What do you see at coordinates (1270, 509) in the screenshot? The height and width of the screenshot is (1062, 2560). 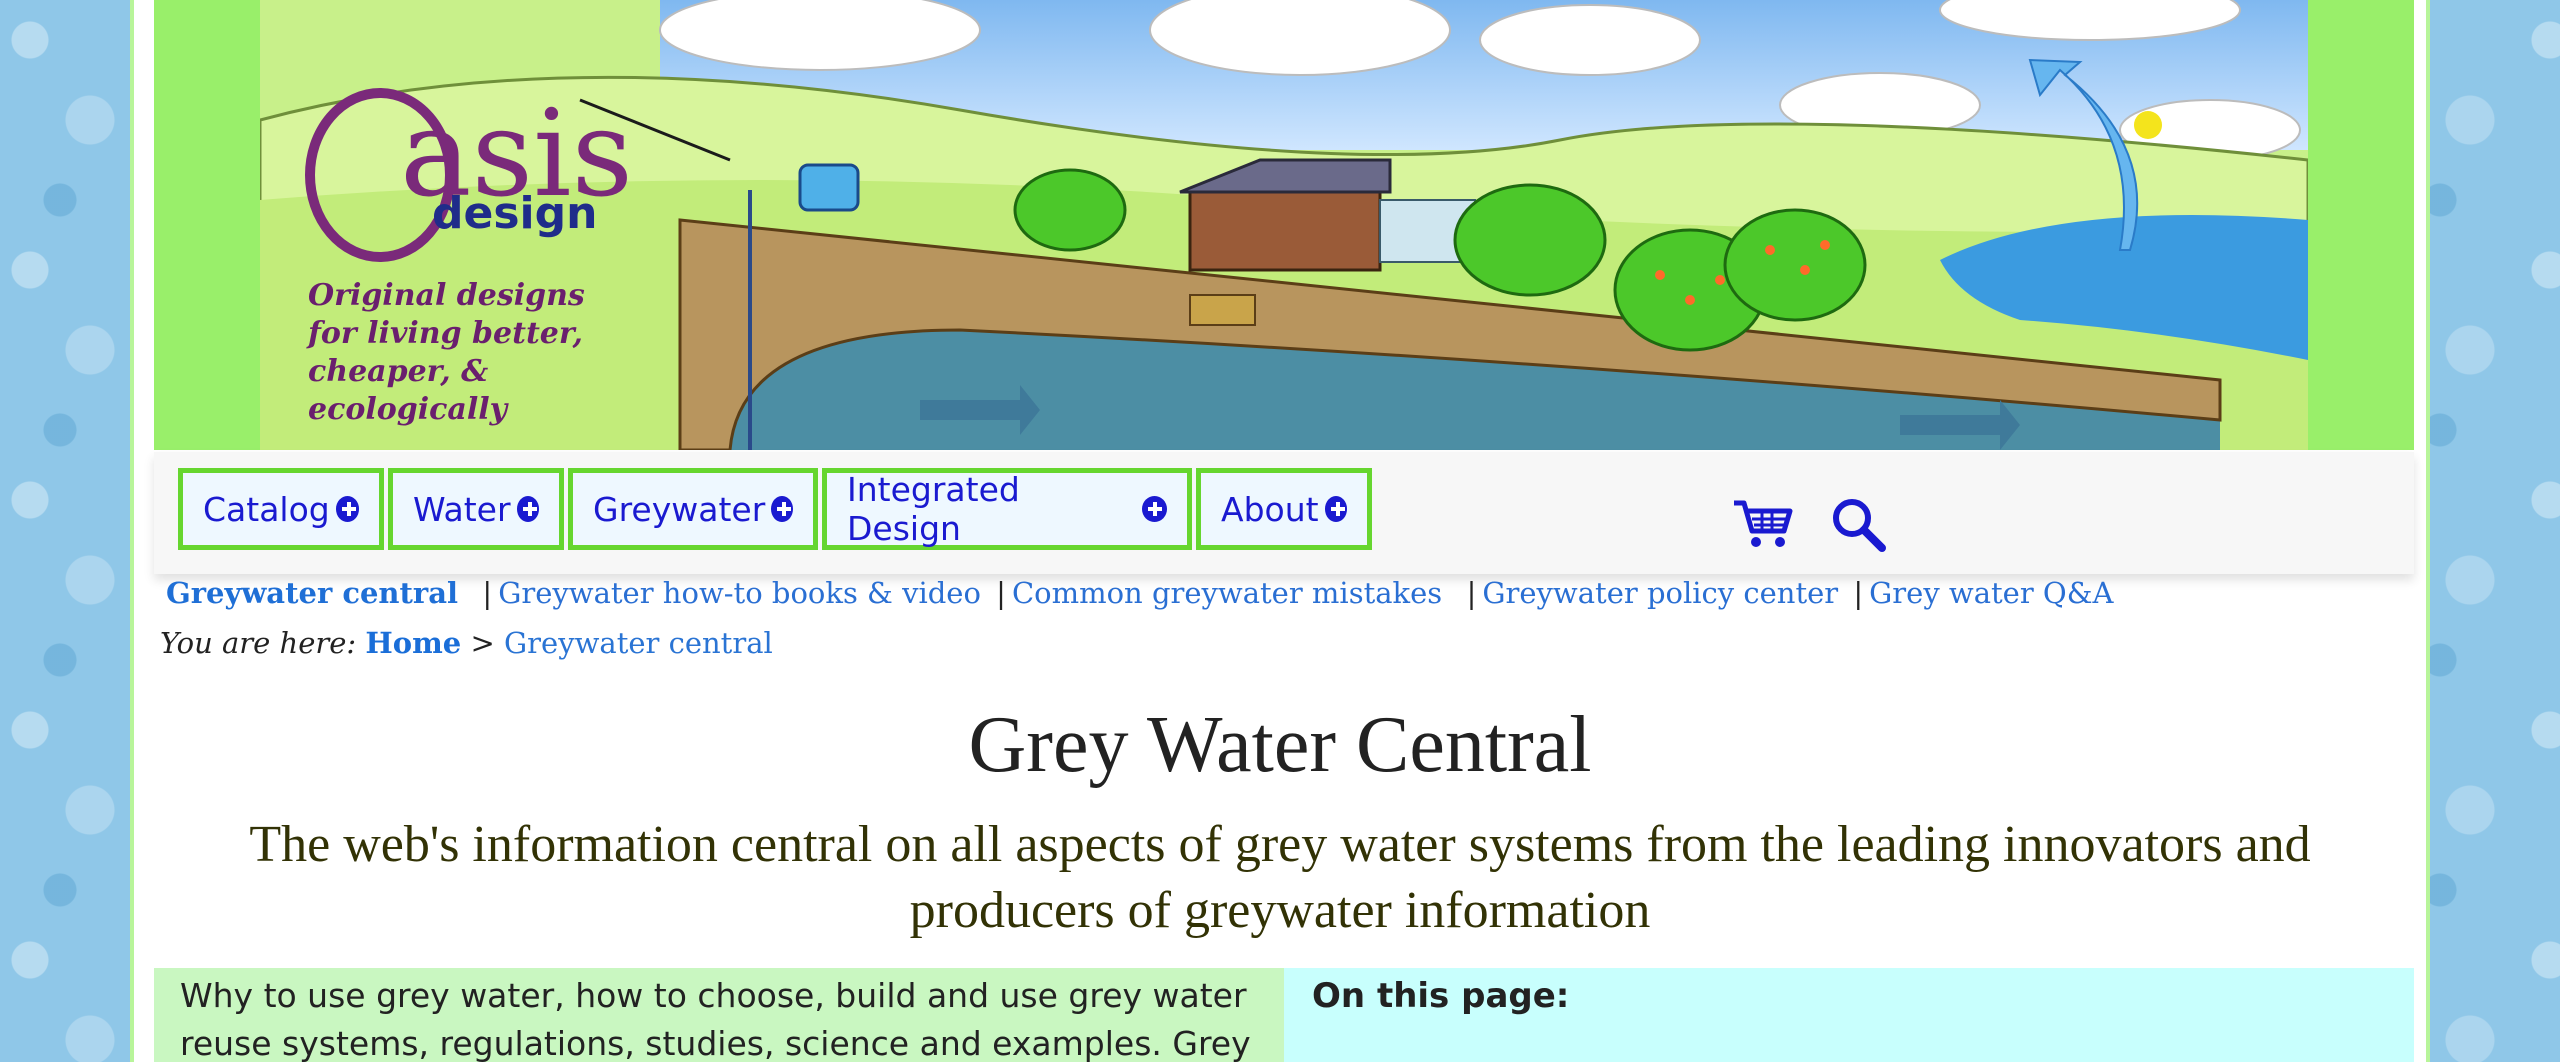 I see `nav-about-label: About` at bounding box center [1270, 509].